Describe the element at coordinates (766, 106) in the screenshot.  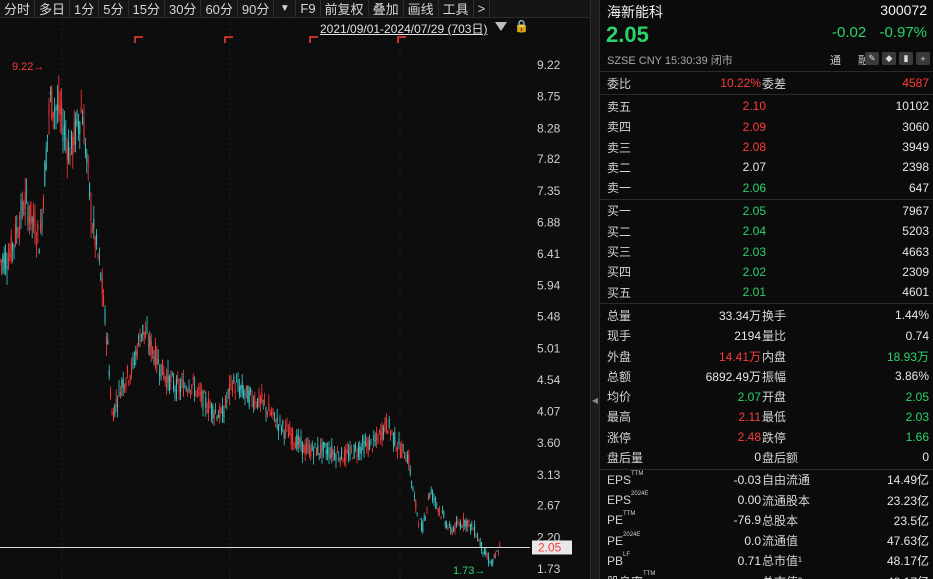
I see `asks-row: 卖五 2.10 10102` at that location.